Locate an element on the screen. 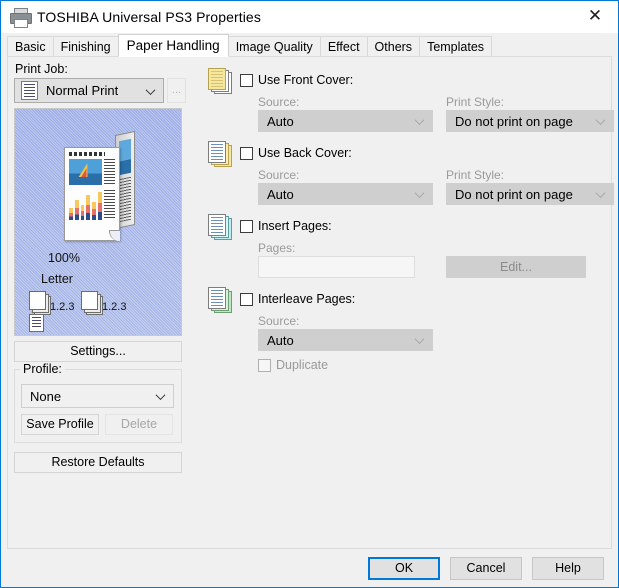 This screenshot has width=619, height=588. tab-templates: Templates is located at coordinates (456, 46).